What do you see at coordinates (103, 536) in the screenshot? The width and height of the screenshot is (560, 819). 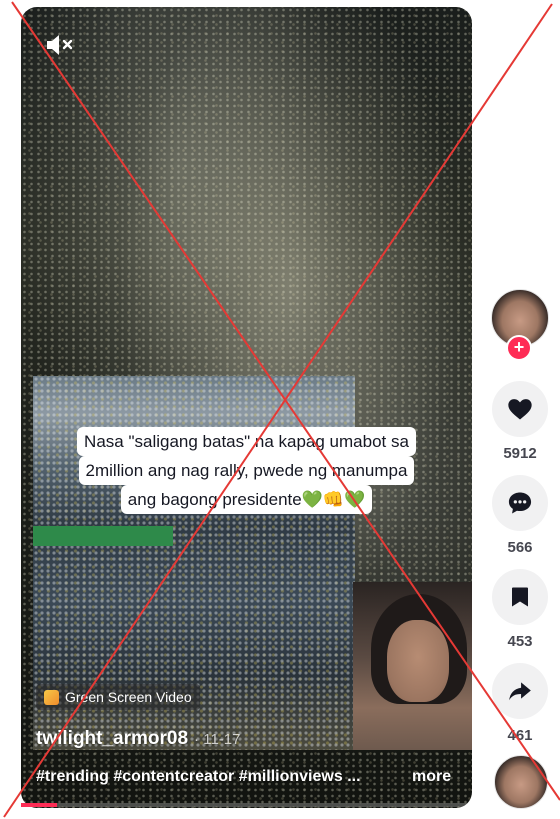 I see `inset-awning` at bounding box center [103, 536].